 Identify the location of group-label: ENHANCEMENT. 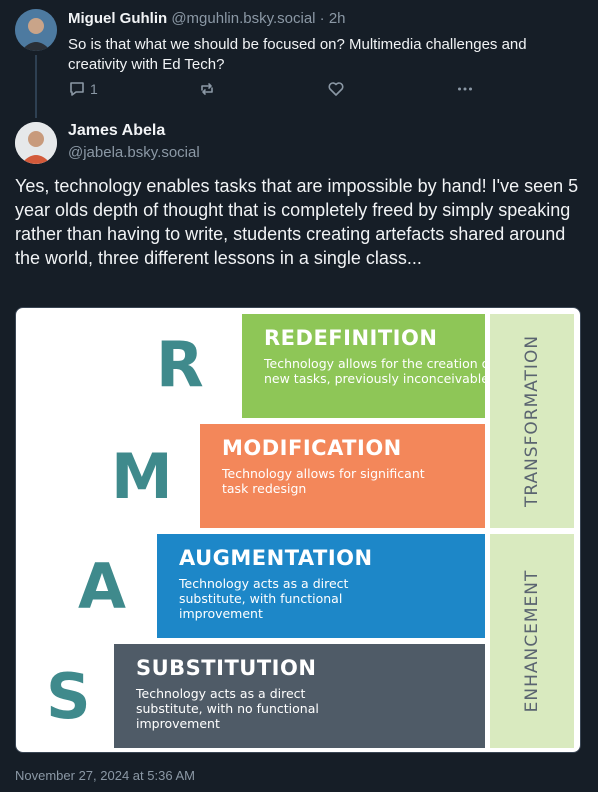
(532, 641).